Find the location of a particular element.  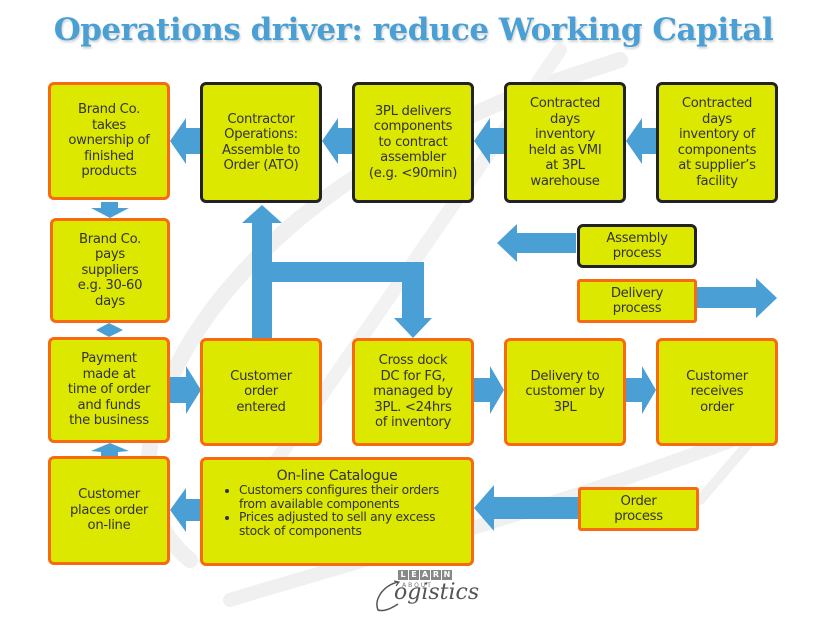

arrow-branch-horizontal is located at coordinates (342, 272).